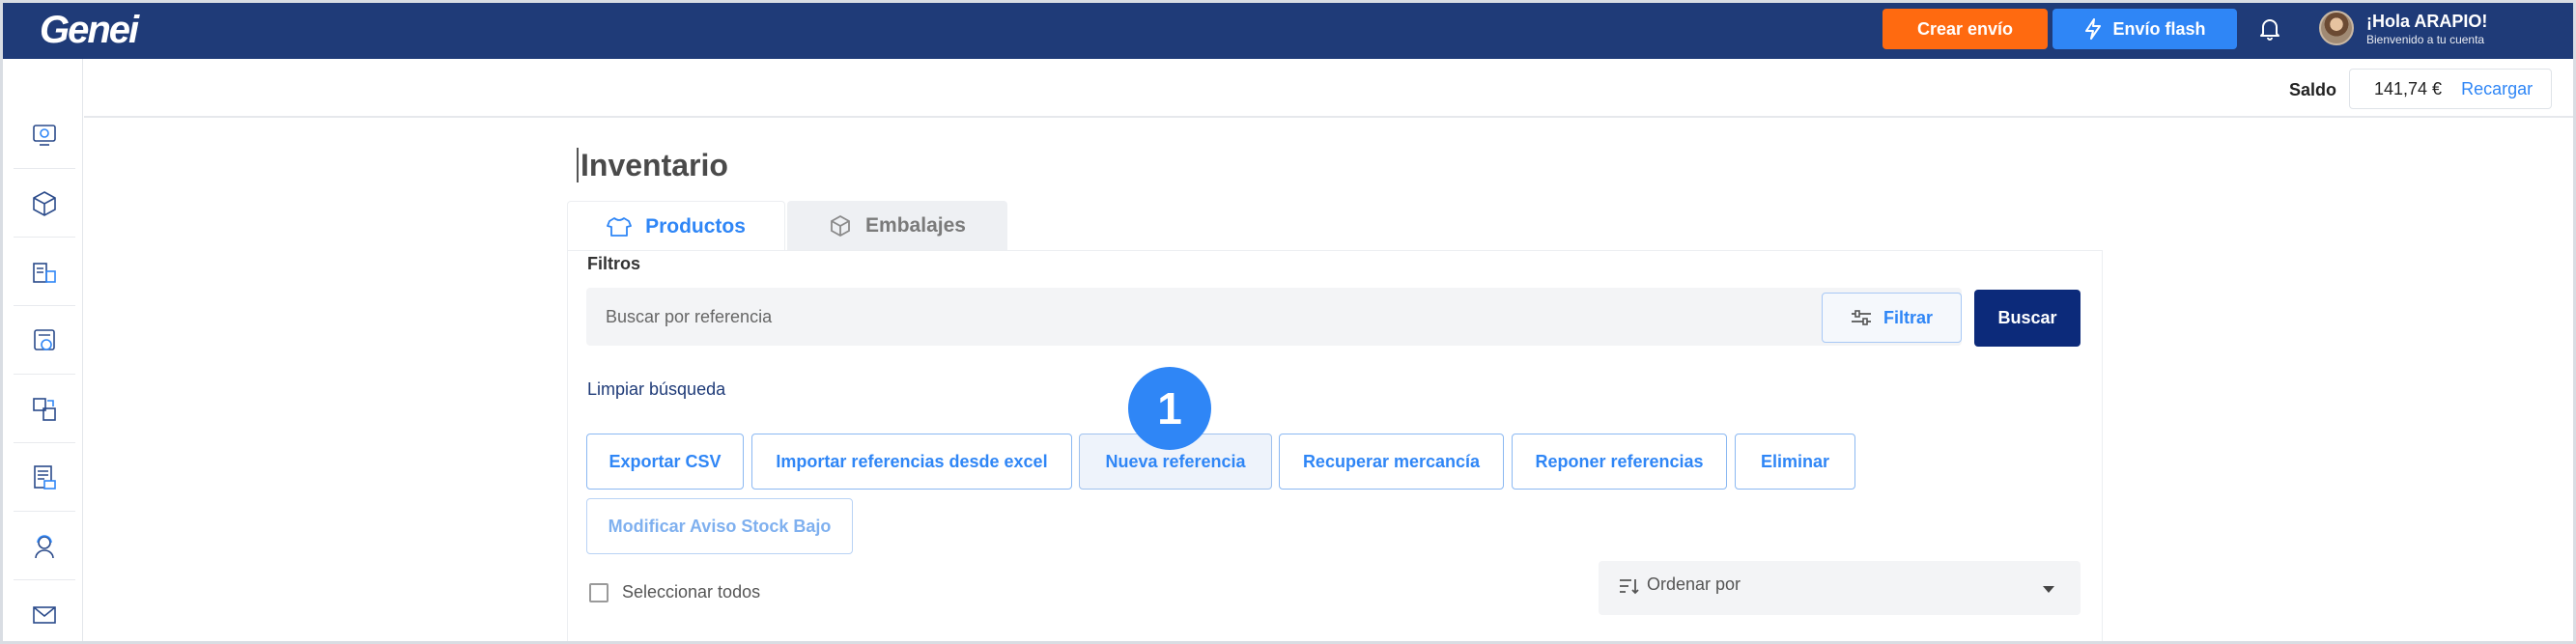  I want to click on tab-productos-label: Productos, so click(695, 226).